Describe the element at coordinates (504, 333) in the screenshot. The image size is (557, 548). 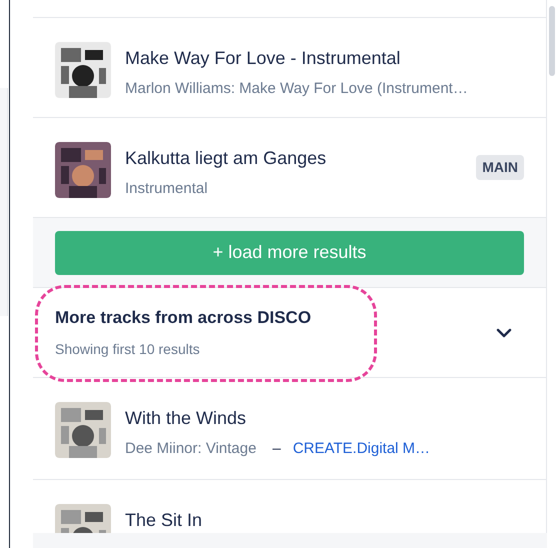
I see `chevron-icon` at that location.